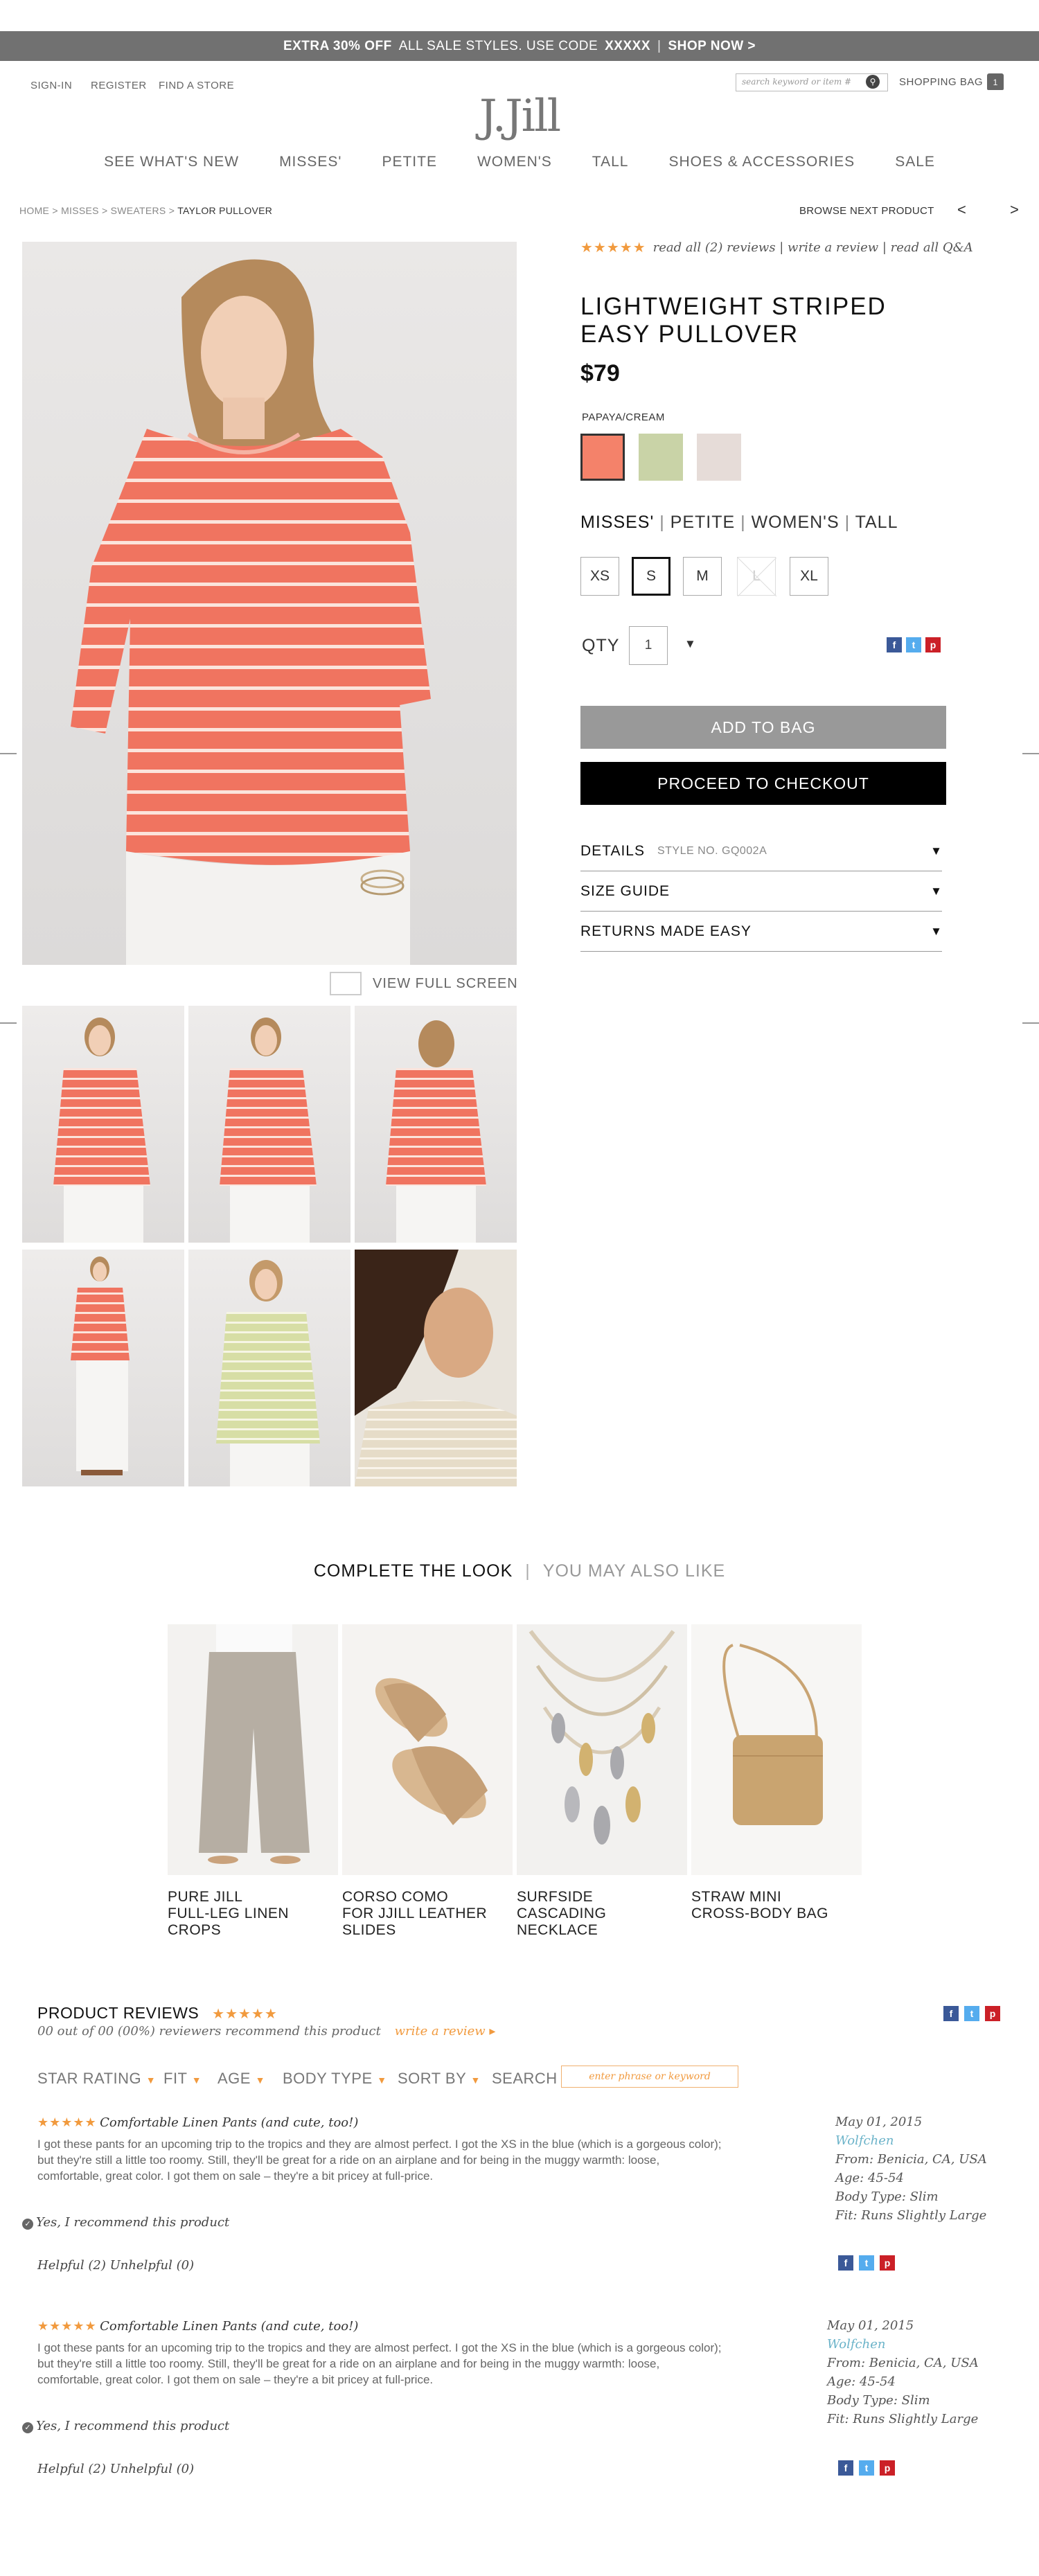 This screenshot has height=2576, width=1039. I want to click on main-product-image, so click(269, 603).